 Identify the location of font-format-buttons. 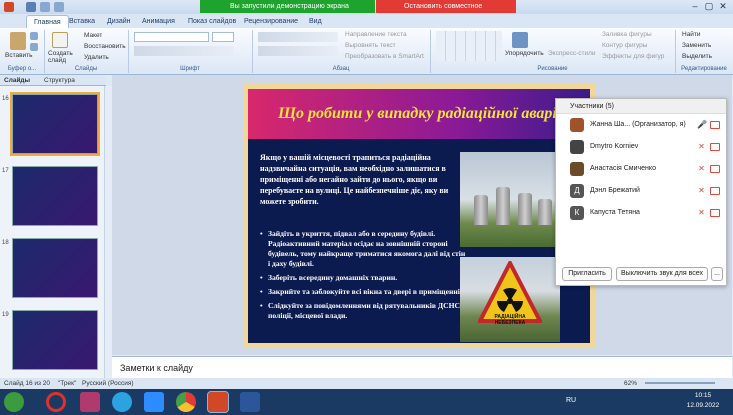
(184, 51).